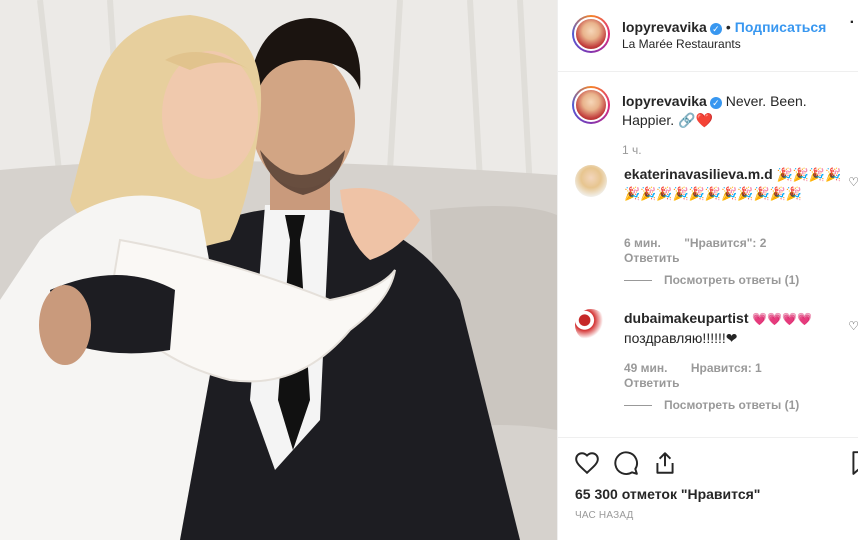 This screenshot has width=858, height=540. Describe the element at coordinates (665, 463) in the screenshot. I see `share-icon` at that location.